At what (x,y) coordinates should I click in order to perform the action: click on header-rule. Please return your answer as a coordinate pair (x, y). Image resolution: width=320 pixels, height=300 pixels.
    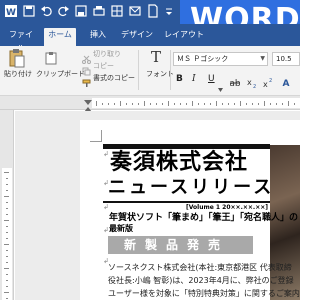
    Looking at the image, I should click on (186, 146).